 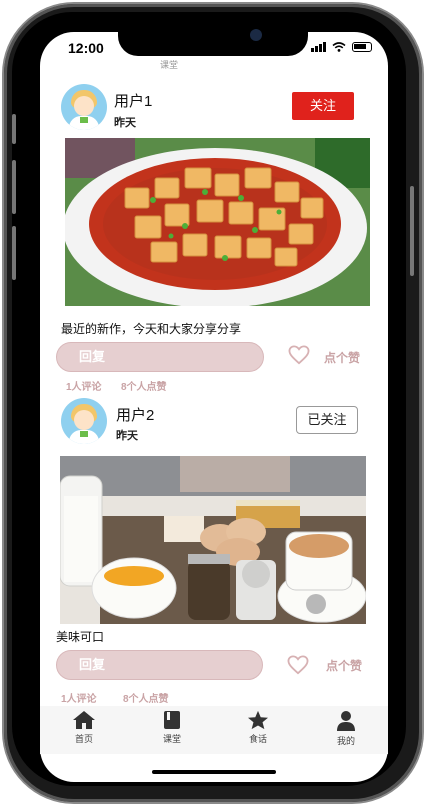 I want to click on home-icon, so click(x=84, y=720).